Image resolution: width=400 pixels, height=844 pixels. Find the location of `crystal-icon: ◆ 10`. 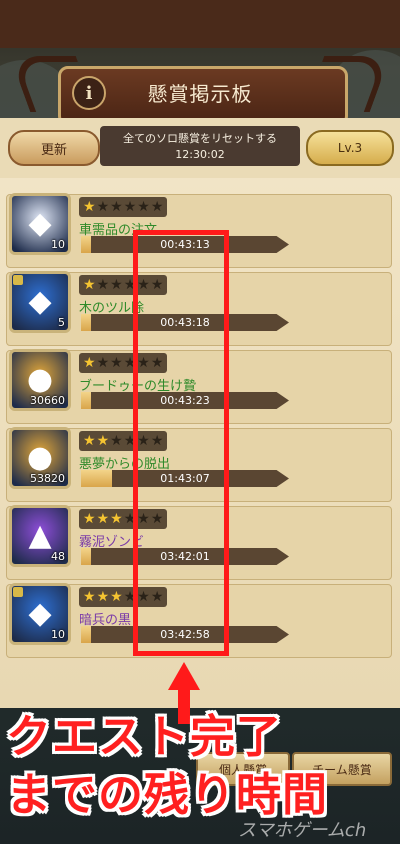

crystal-icon: ◆ 10 is located at coordinates (40, 614).